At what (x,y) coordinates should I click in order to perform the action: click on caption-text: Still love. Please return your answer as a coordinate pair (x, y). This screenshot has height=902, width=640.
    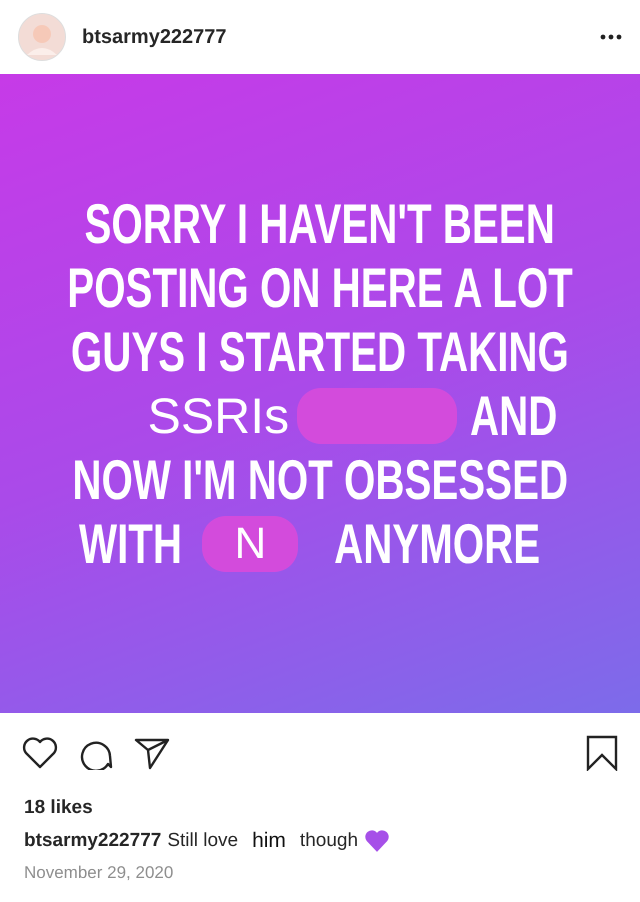
    Looking at the image, I should click on (202, 841).